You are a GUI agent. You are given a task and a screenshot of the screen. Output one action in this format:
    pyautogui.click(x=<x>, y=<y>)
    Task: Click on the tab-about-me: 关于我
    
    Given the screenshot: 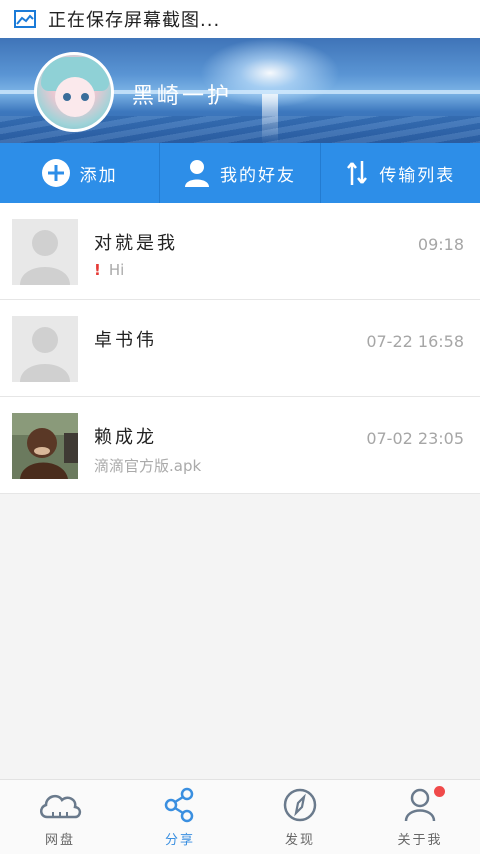 What is the action you would take?
    pyautogui.click(x=420, y=817)
    